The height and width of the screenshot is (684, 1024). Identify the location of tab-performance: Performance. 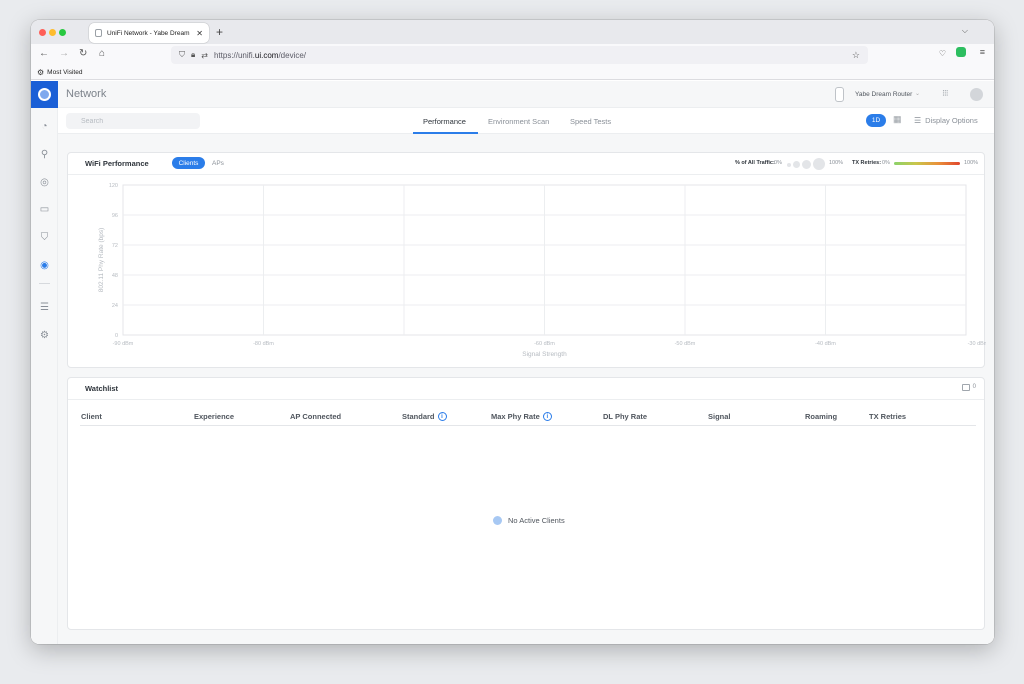
(444, 121).